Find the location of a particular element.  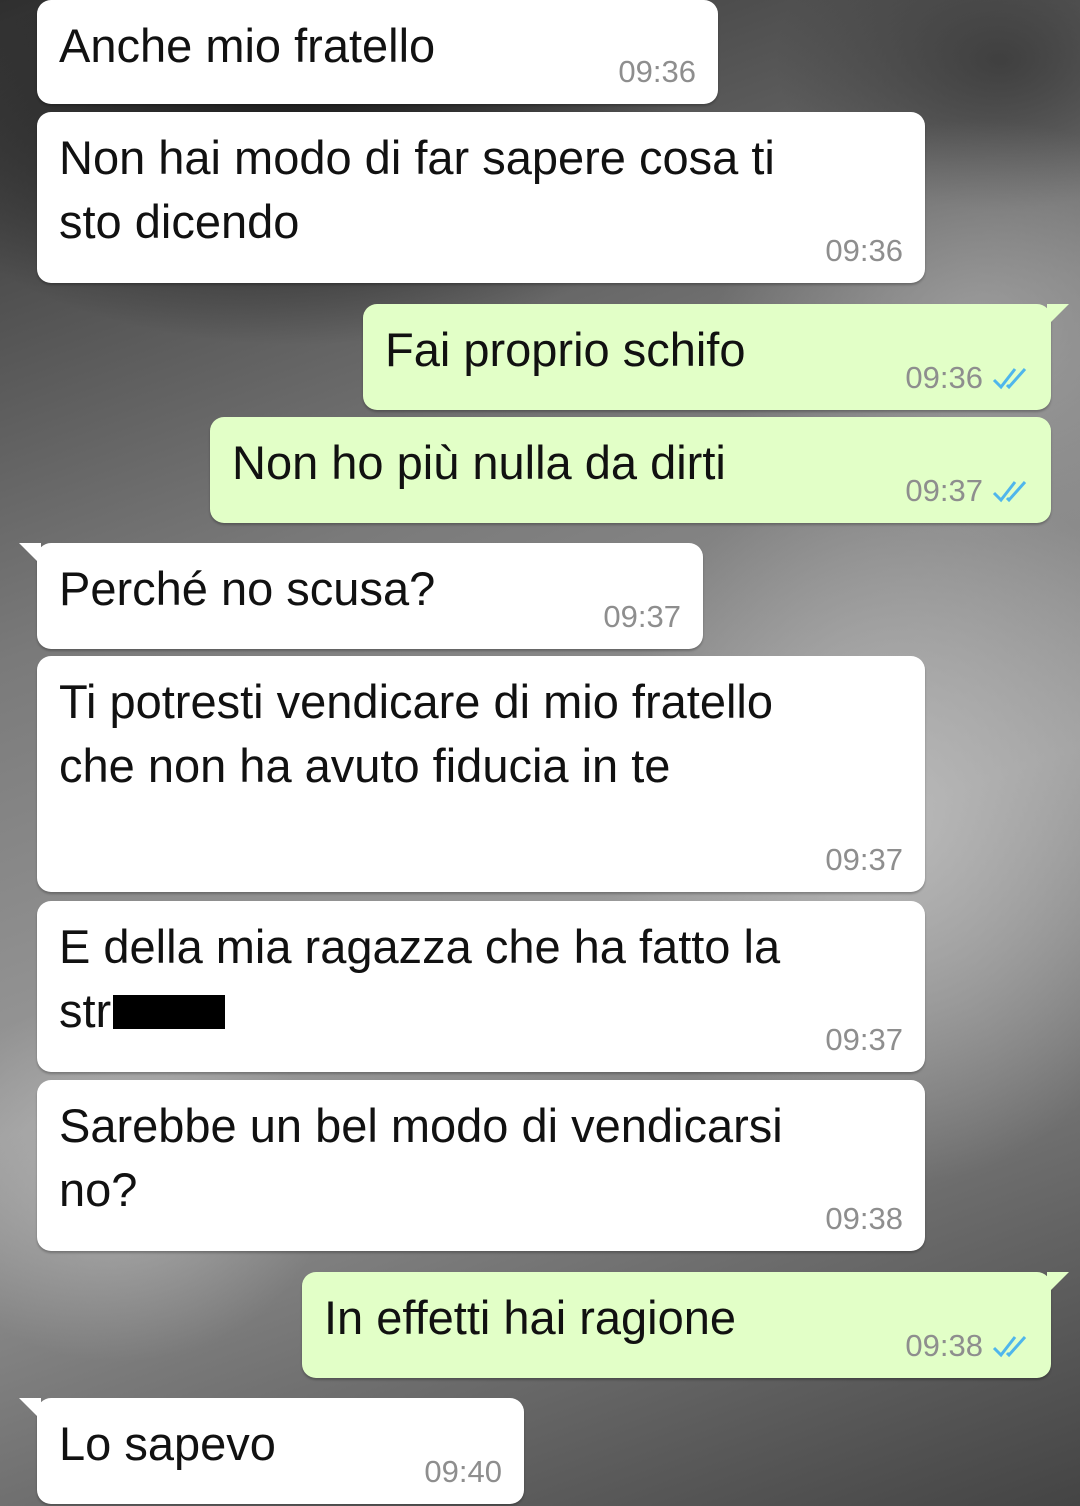

message-bubble-incoming: Perché no scusa? 09:37 is located at coordinates (361, 596).